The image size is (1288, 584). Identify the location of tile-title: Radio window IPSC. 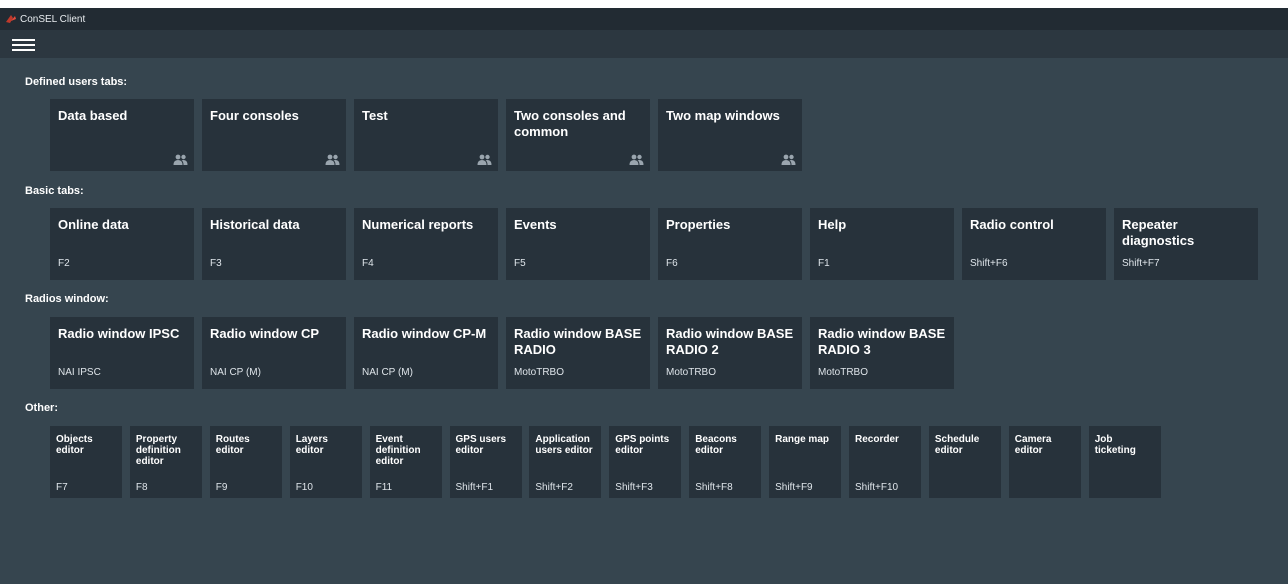
(119, 333).